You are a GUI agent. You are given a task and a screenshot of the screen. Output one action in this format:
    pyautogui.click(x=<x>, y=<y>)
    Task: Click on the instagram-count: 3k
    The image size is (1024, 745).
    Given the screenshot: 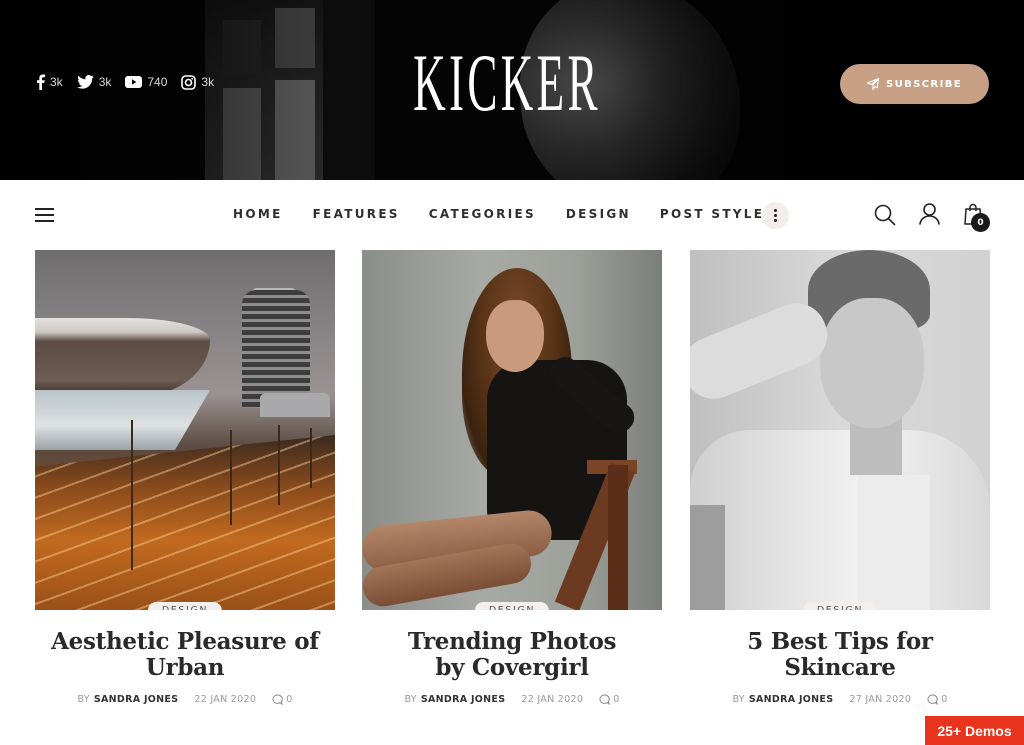 What is the action you would take?
    pyautogui.click(x=208, y=82)
    